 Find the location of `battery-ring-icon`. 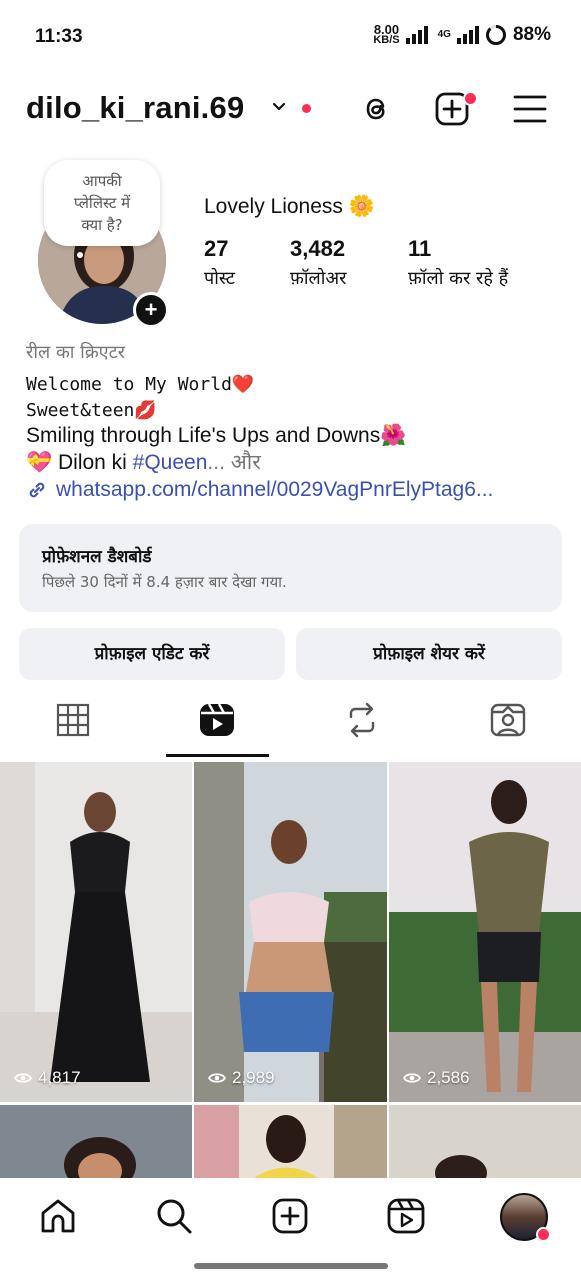

battery-ring-icon is located at coordinates (495, 35).